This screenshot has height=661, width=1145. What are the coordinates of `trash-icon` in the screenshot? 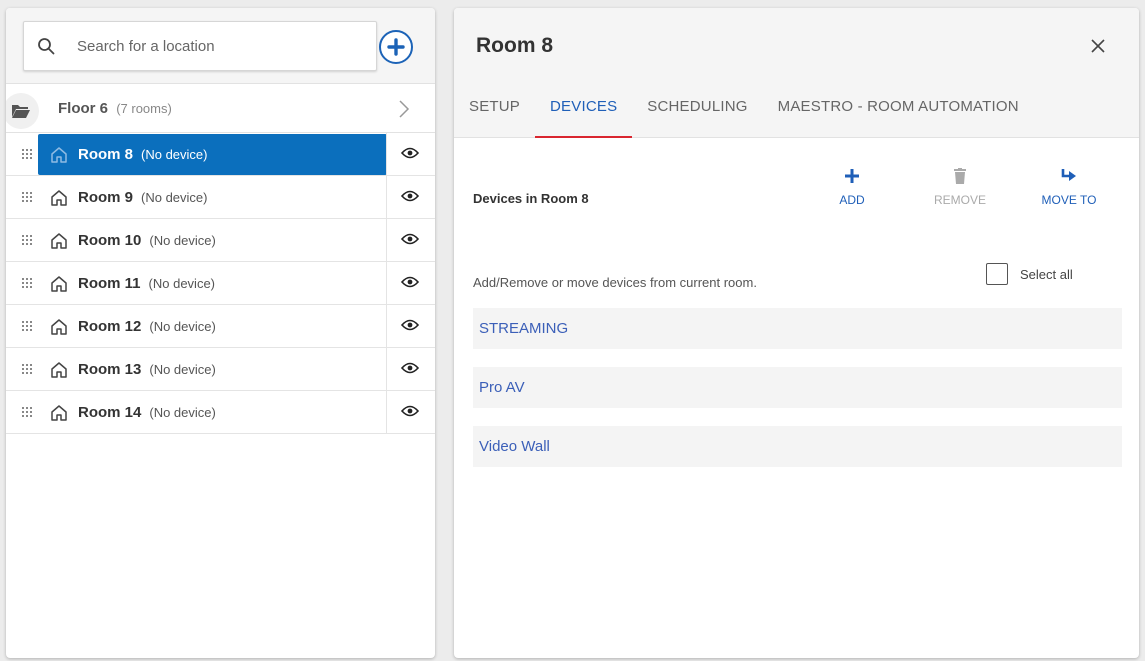 It's located at (960, 176).